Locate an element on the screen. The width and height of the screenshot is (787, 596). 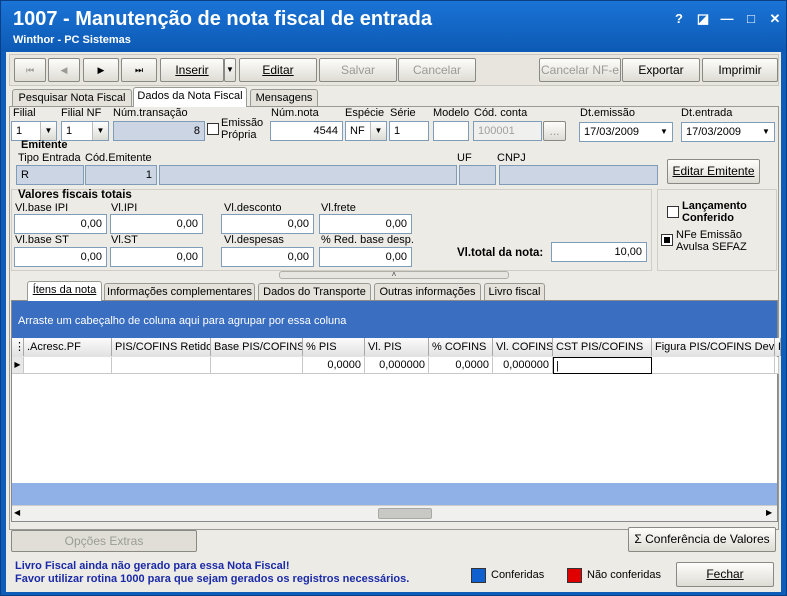
tab-dados-da-nota-fiscal: Dados da Nota Fiscal is located at coordinates (190, 97).